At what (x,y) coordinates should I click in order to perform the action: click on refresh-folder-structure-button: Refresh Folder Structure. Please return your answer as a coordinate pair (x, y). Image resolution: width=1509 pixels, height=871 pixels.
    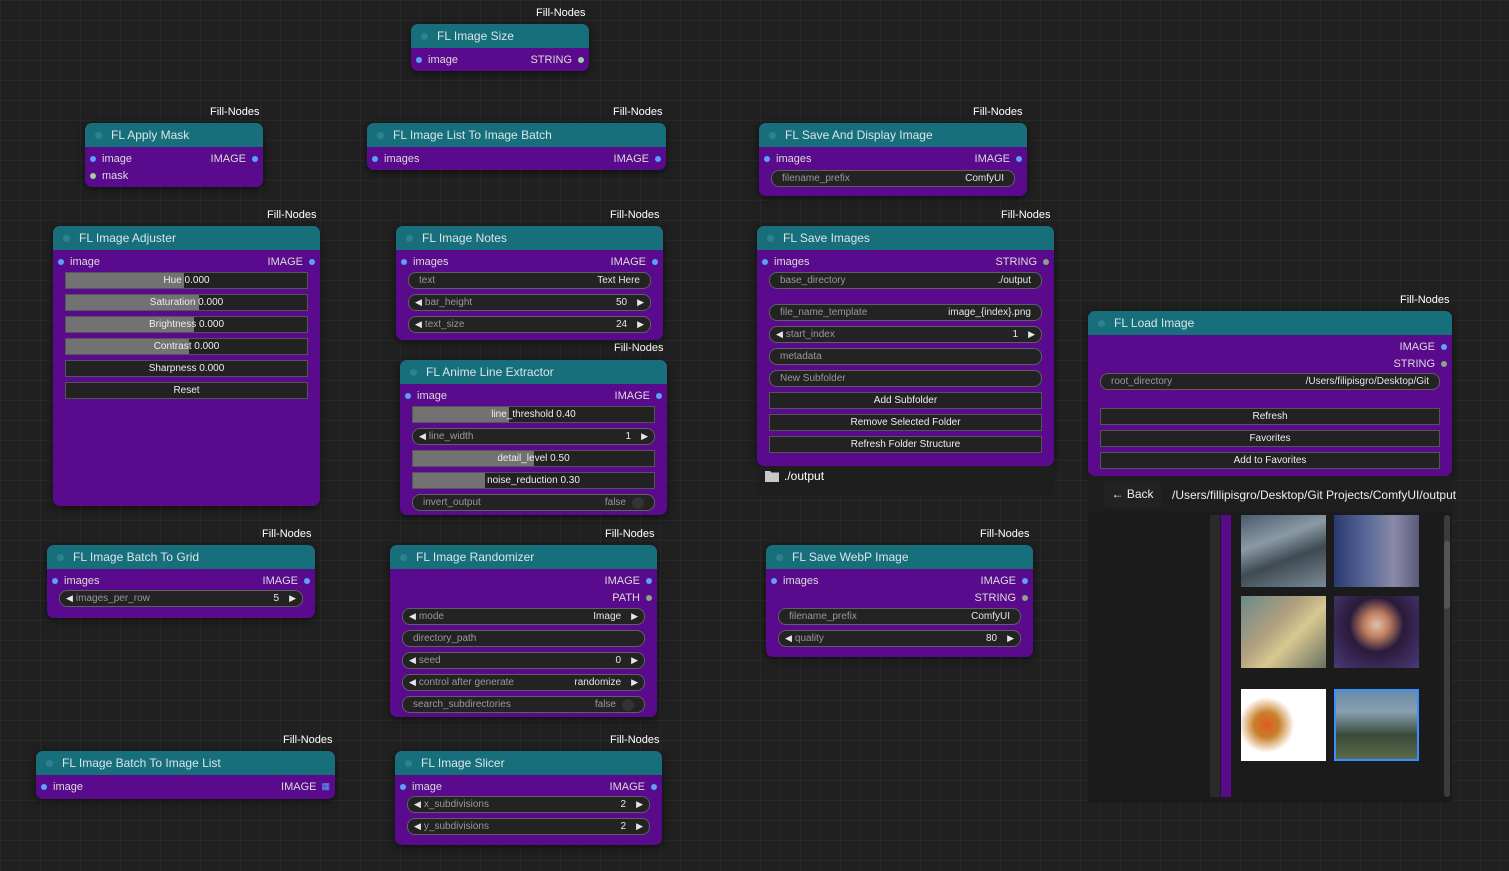
    Looking at the image, I should click on (905, 444).